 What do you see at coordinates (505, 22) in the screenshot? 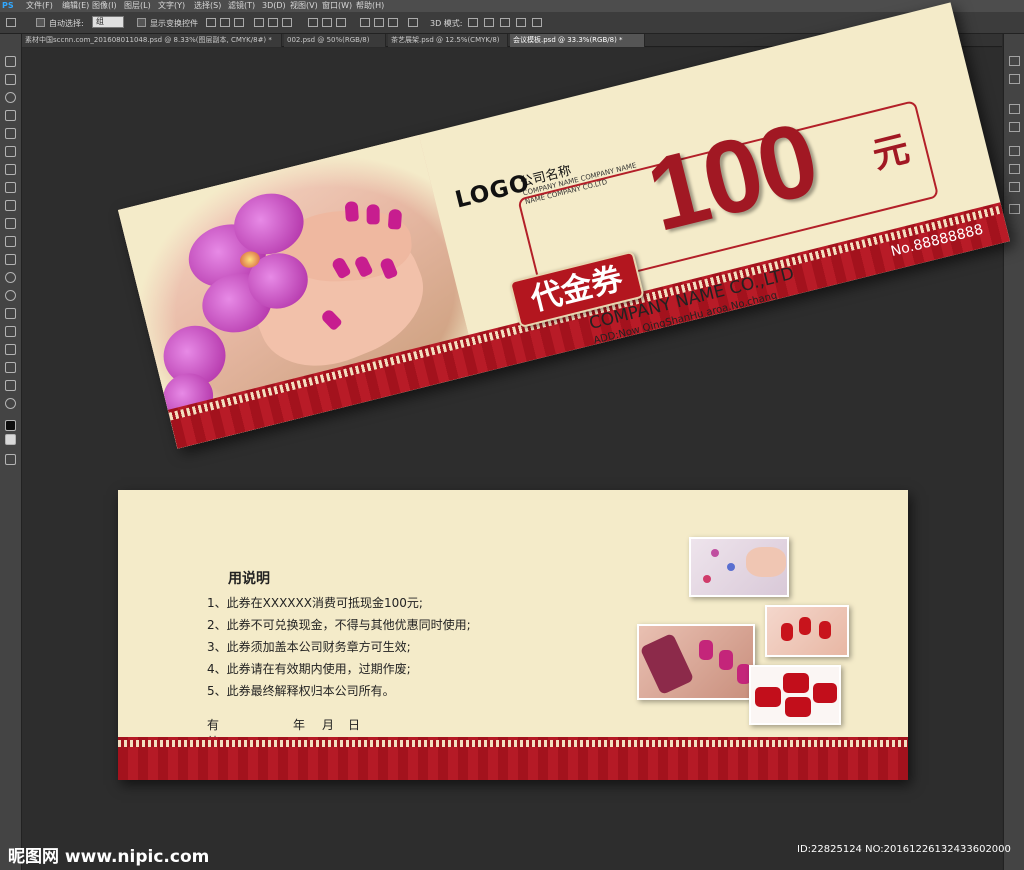
I see `3d-pan-icon` at bounding box center [505, 22].